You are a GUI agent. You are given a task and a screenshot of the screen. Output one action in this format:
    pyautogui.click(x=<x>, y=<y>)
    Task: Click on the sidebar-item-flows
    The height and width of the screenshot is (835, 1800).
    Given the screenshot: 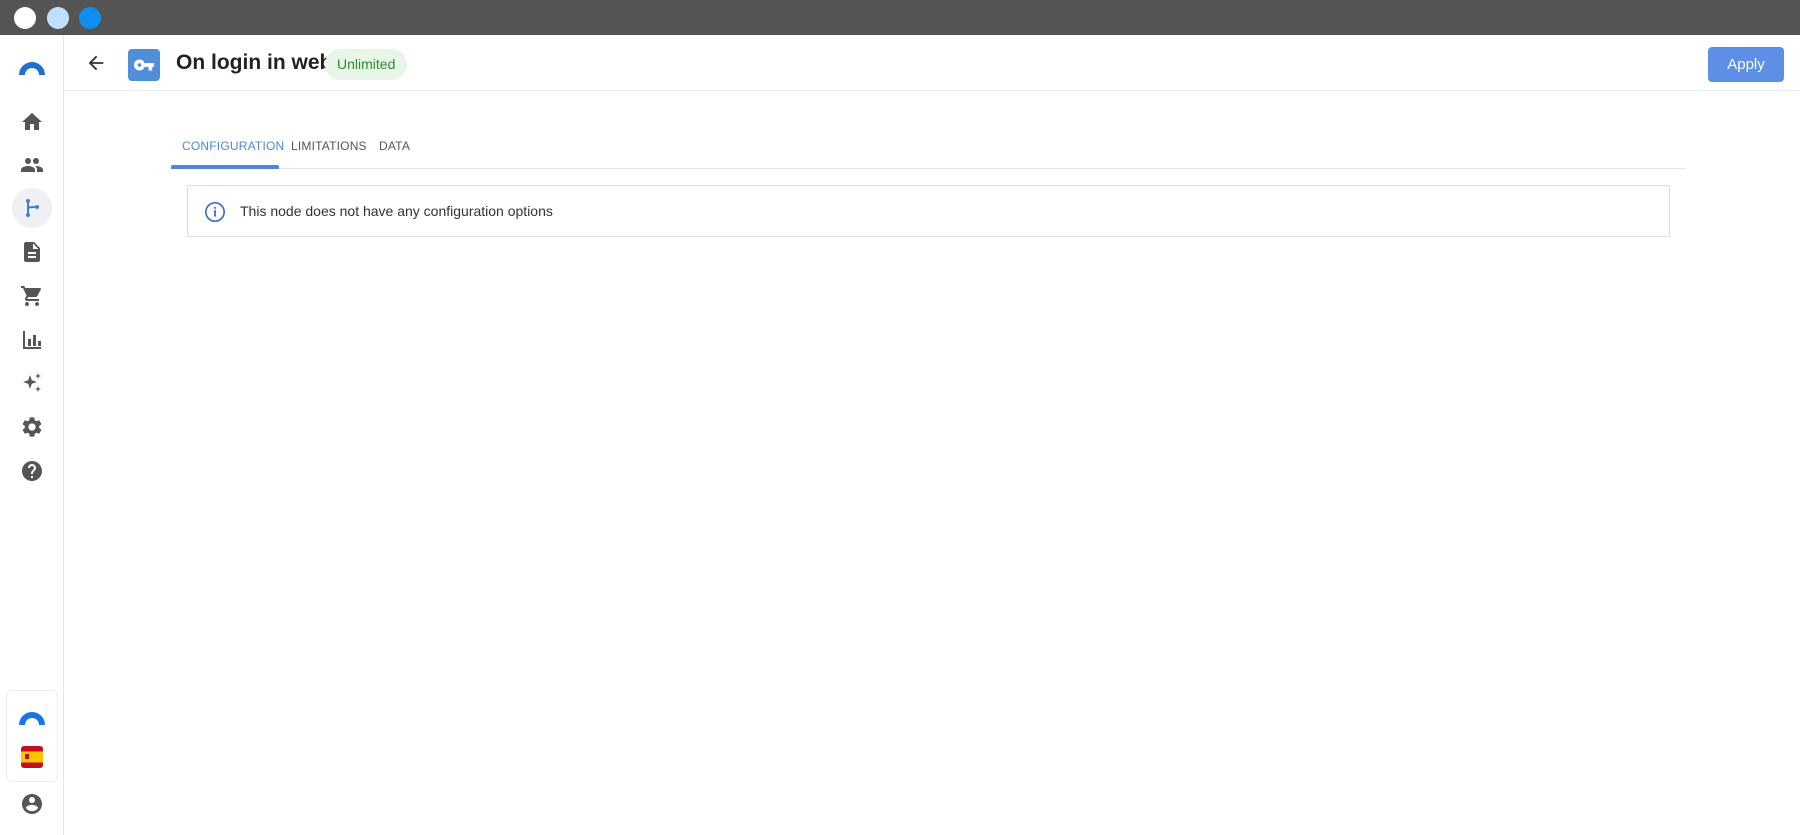 What is the action you would take?
    pyautogui.click(x=32, y=208)
    